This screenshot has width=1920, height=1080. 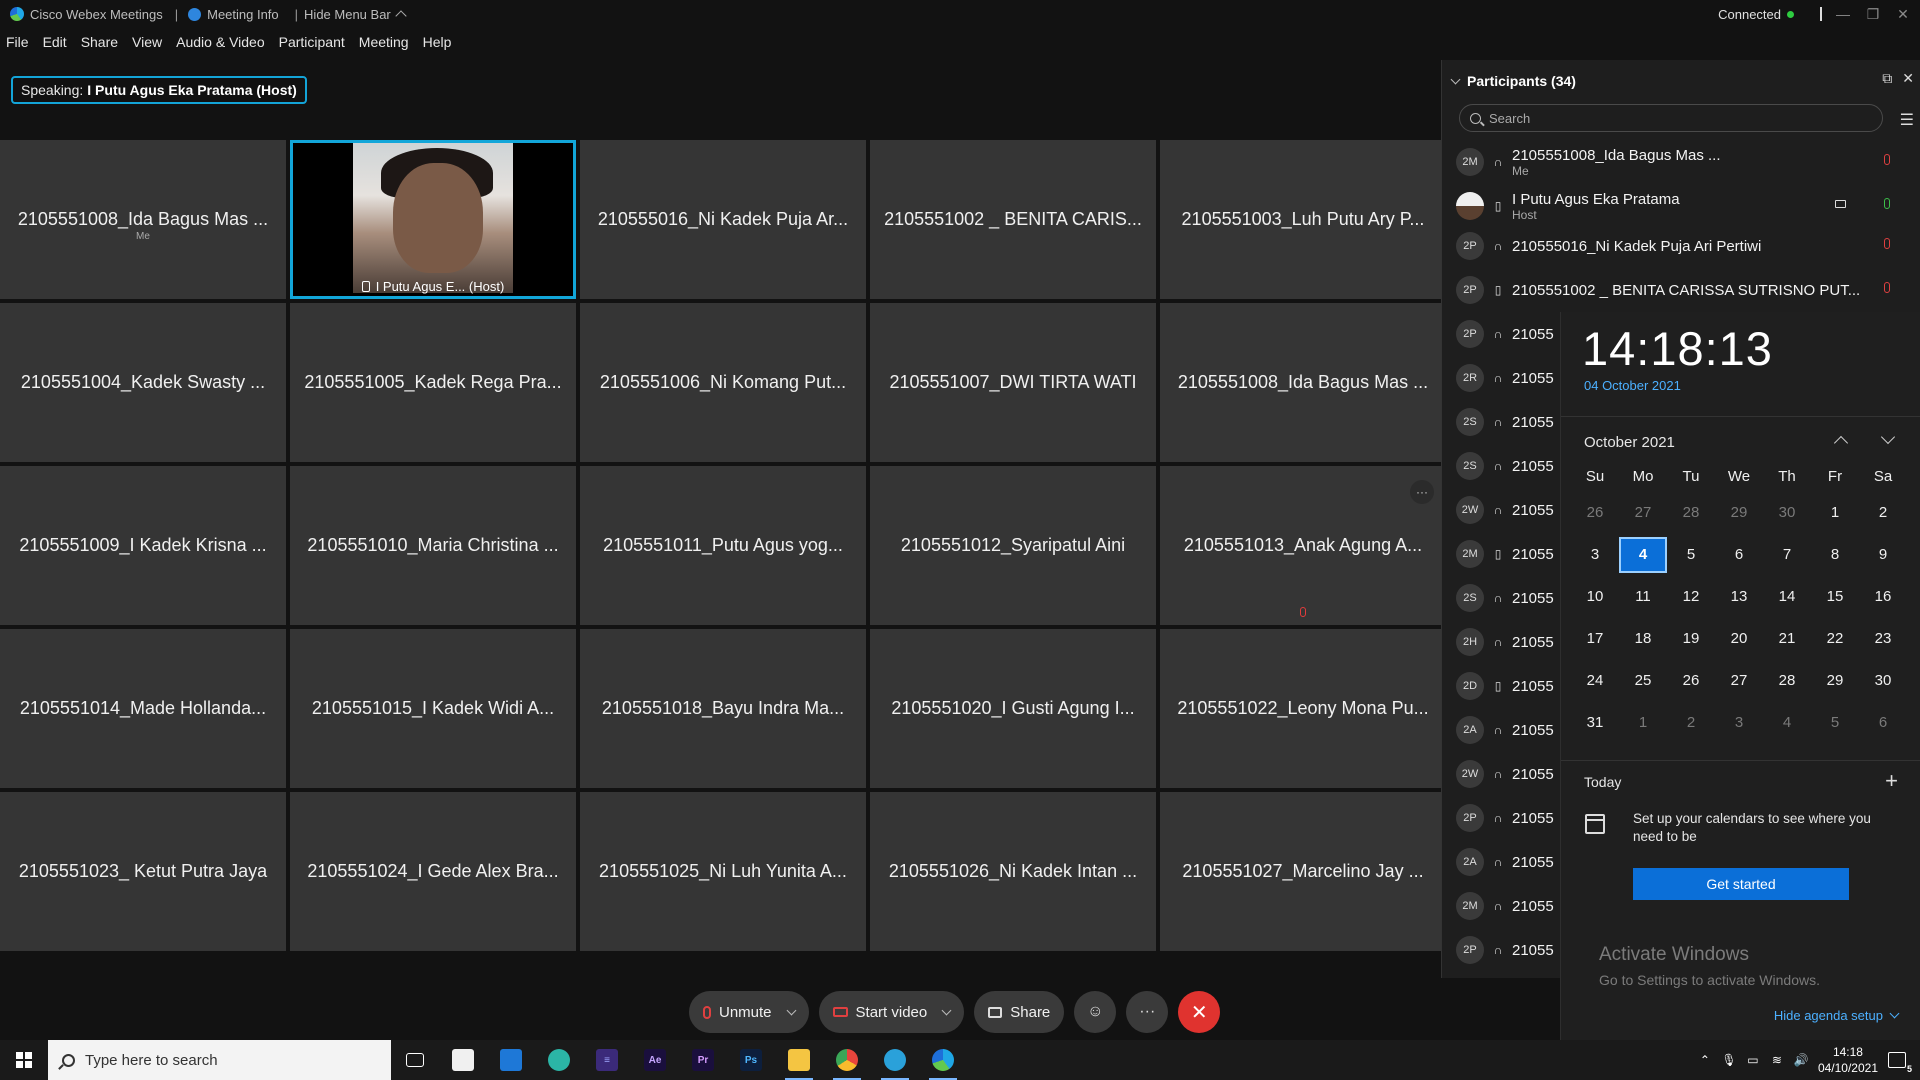 I want to click on video-tile: 2105551008_Ida Bagus Mas ... Me, so click(x=143, y=219).